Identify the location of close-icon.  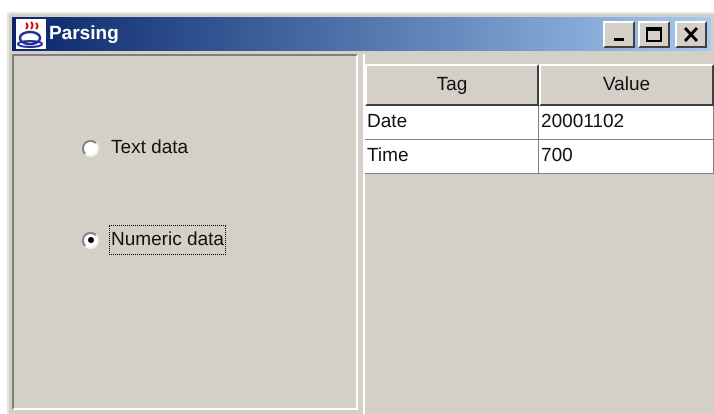
(691, 34).